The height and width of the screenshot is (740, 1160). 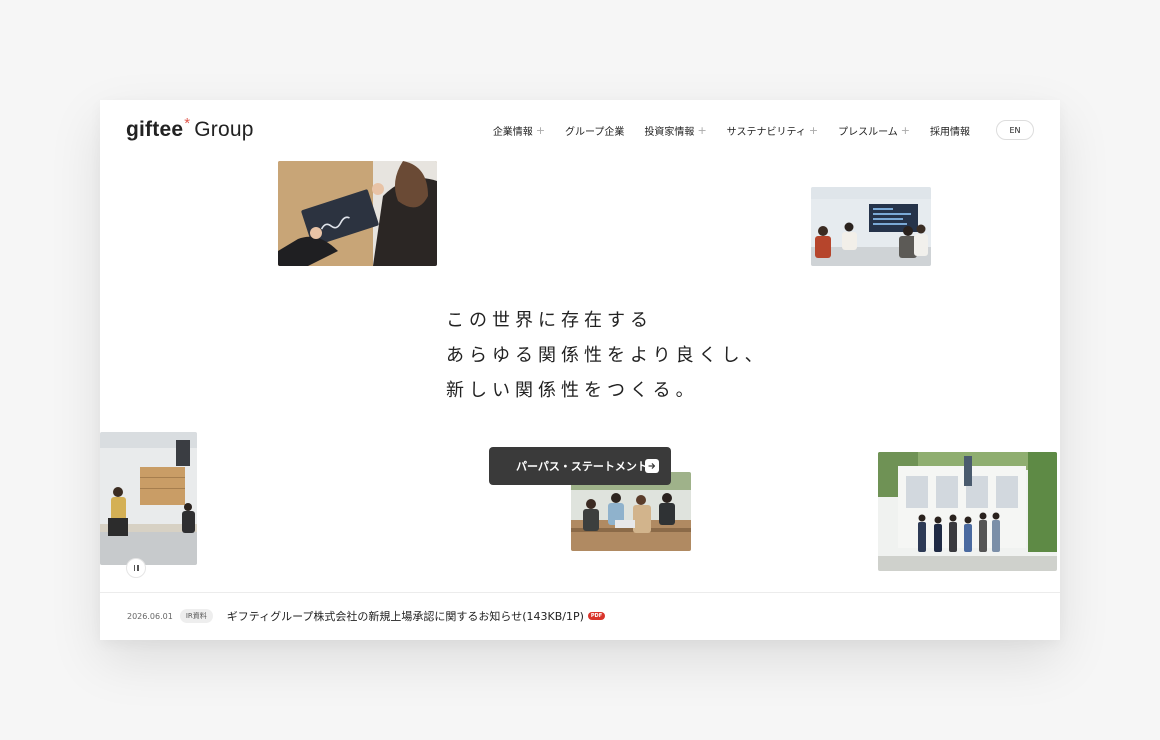 What do you see at coordinates (196, 616) in the screenshot?
I see `news-category-badge: IR資料` at bounding box center [196, 616].